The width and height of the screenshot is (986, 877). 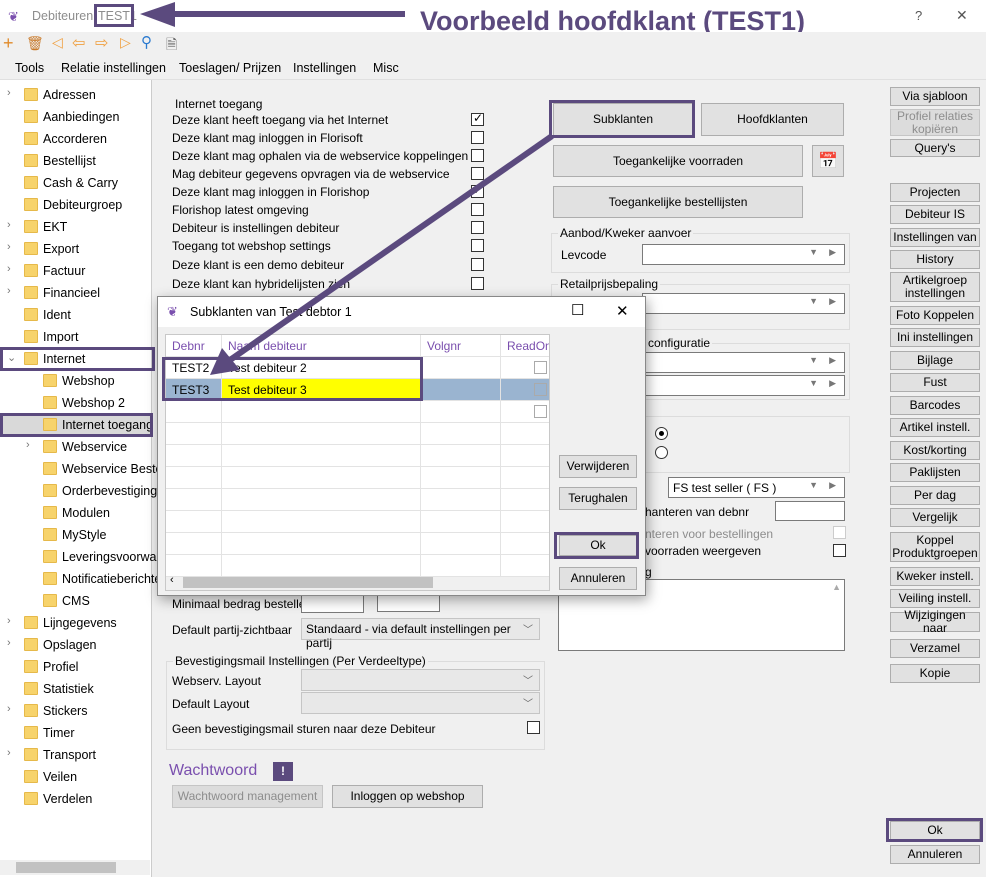 I want to click on side-button: Kopie, so click(x=935, y=673).